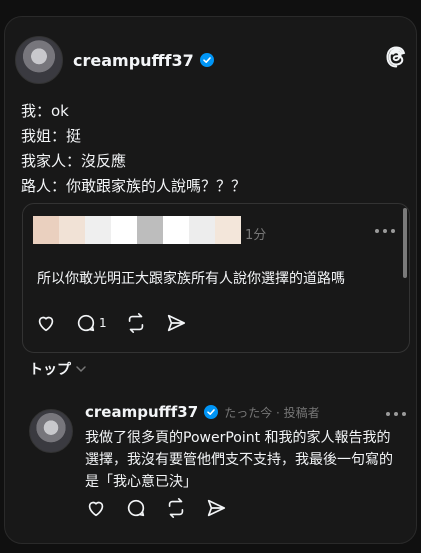 Image resolution: width=421 pixels, height=553 pixels. I want to click on blurred-username, so click(137, 230).